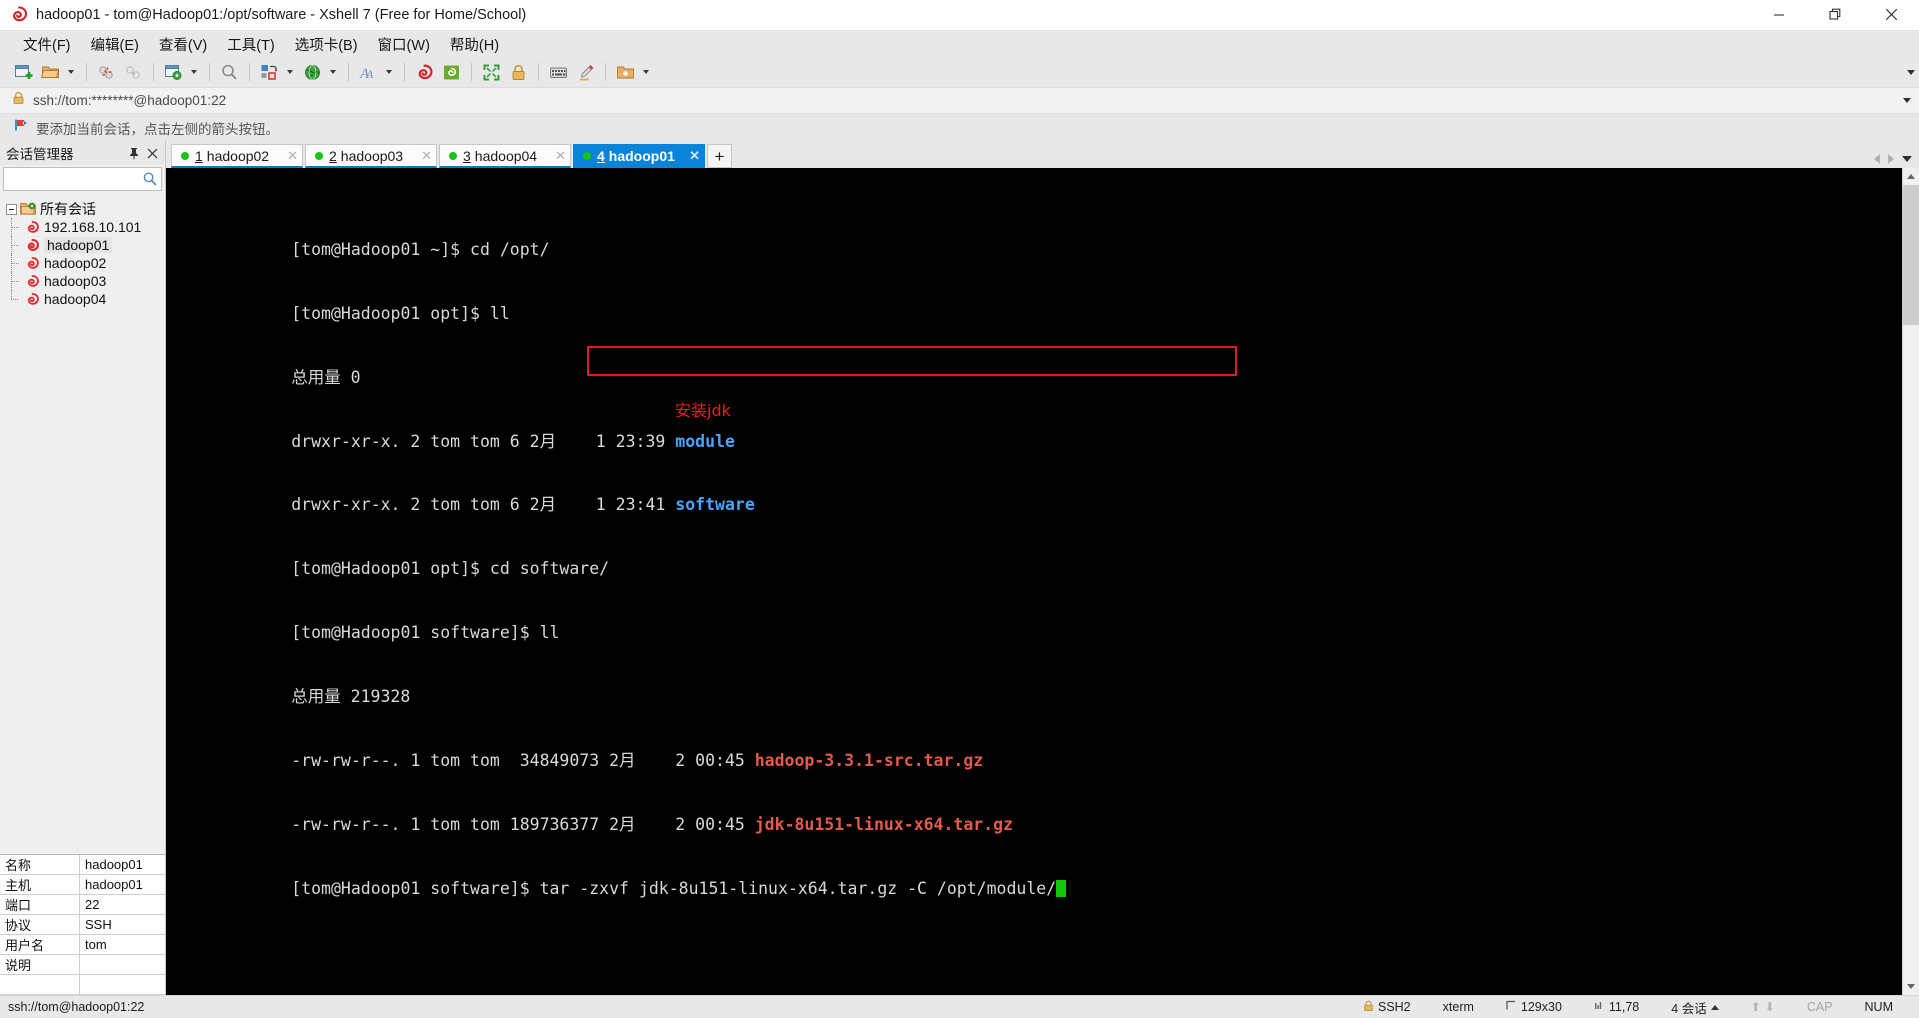 This screenshot has width=1919, height=1018. Describe the element at coordinates (518, 72) in the screenshot. I see `lock-icon` at that location.